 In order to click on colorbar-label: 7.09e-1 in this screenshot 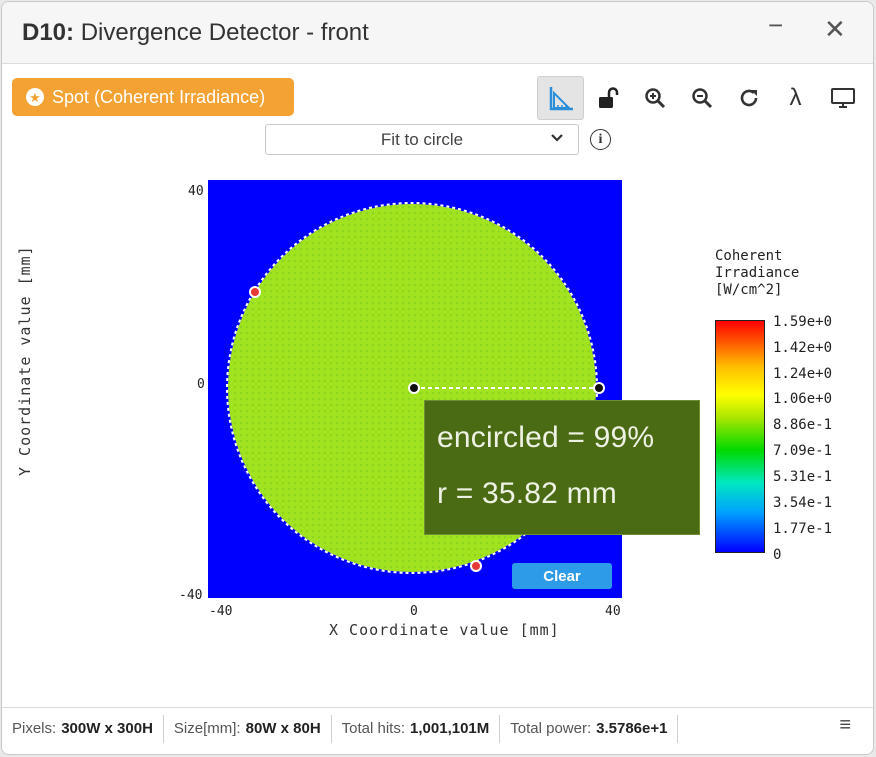, I will do `click(803, 451)`.